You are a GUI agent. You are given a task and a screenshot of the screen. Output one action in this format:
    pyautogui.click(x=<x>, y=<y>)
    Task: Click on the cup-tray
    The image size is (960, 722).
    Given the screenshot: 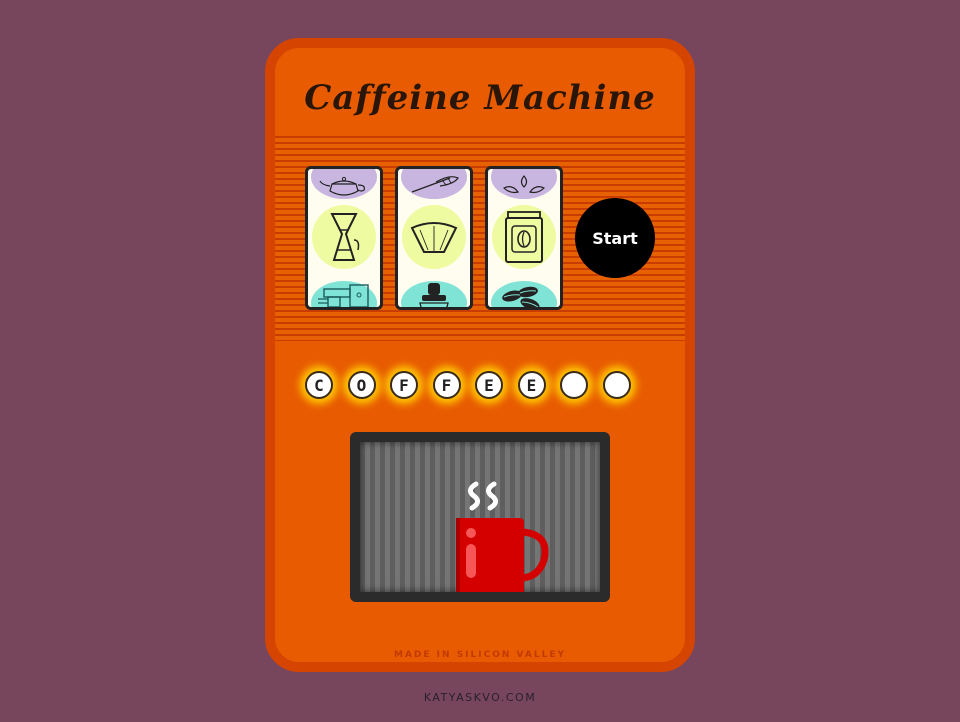 What is the action you would take?
    pyautogui.click(x=480, y=517)
    